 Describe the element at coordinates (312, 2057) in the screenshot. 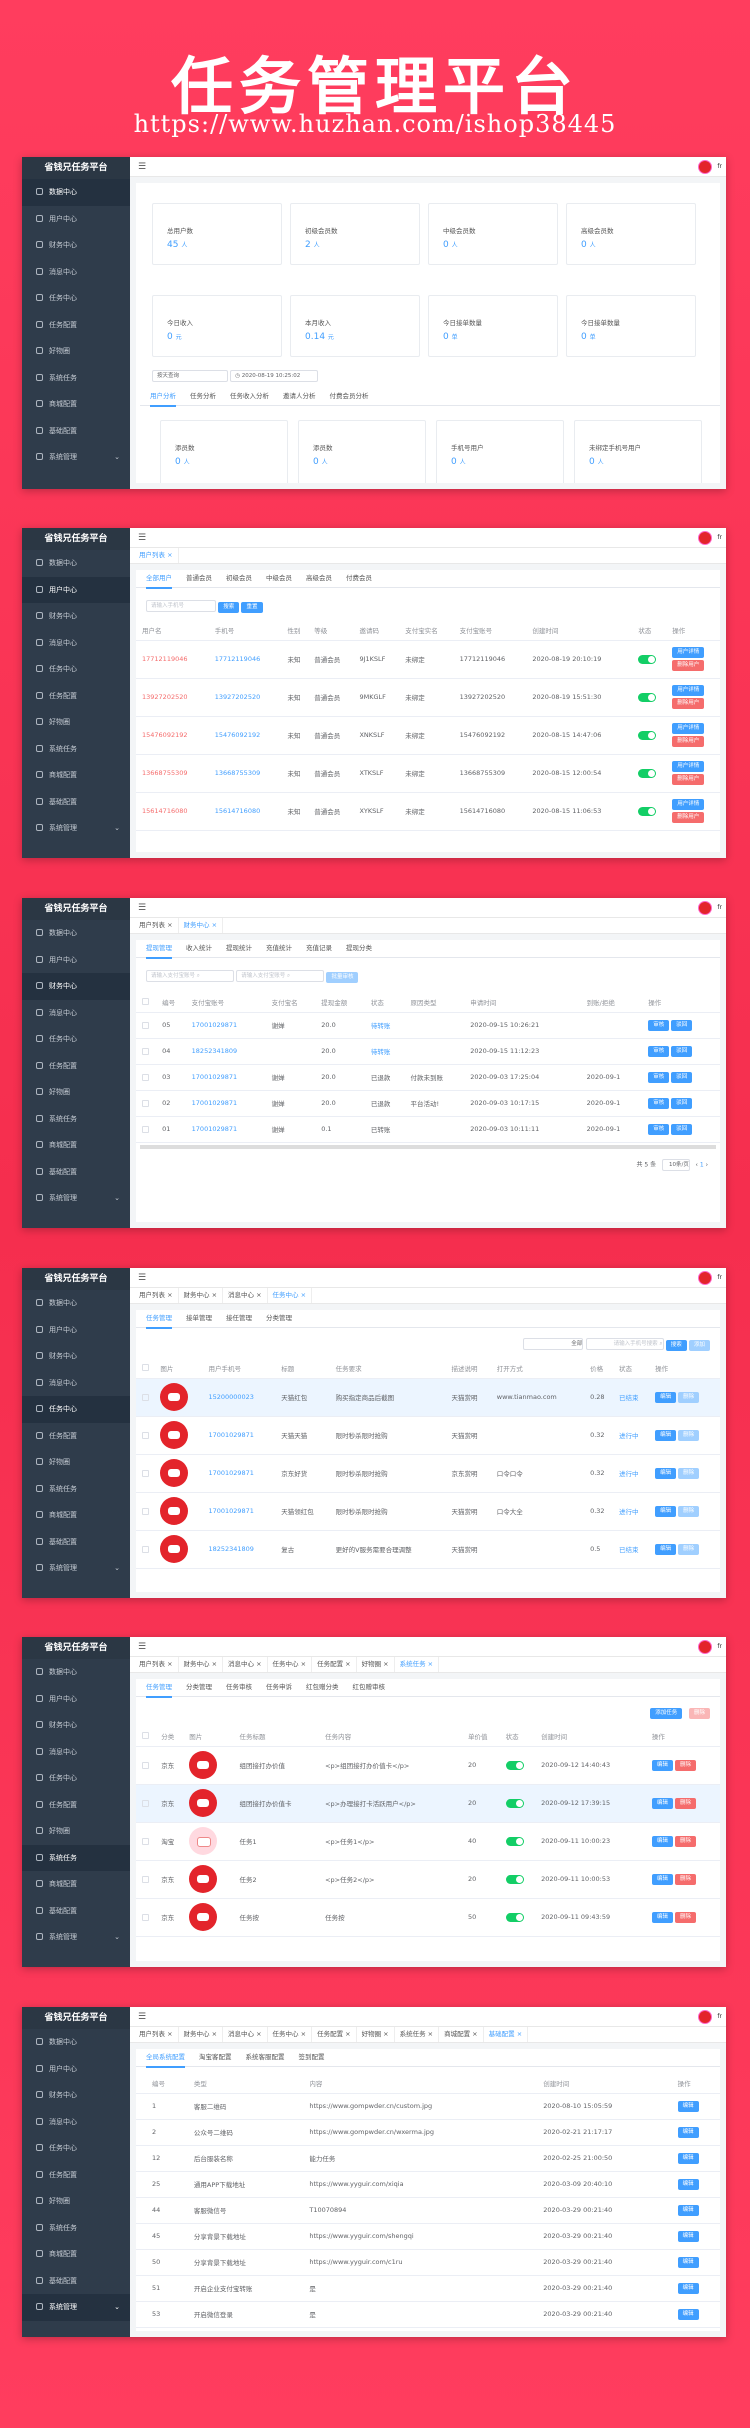

I see `sub-tab: 签到配置` at that location.